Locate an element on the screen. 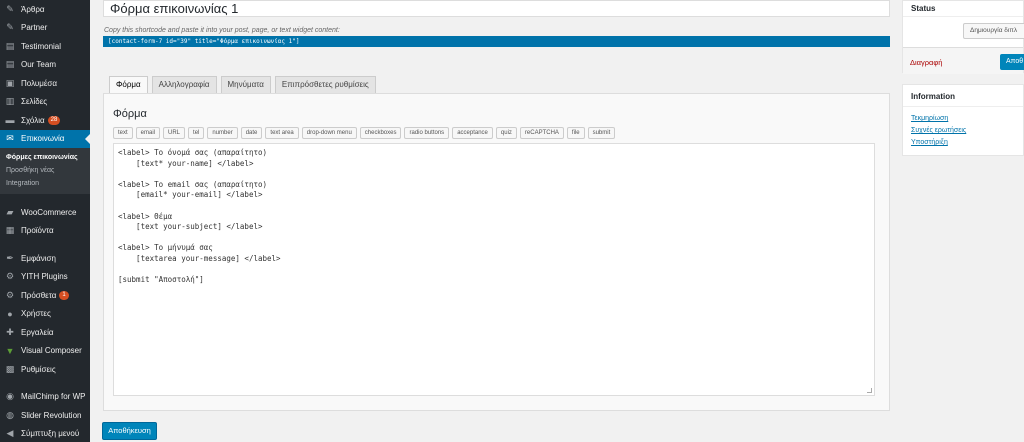 This screenshot has width=1024, height=442. sidebar-item-label: Χρήστες is located at coordinates (36, 314).